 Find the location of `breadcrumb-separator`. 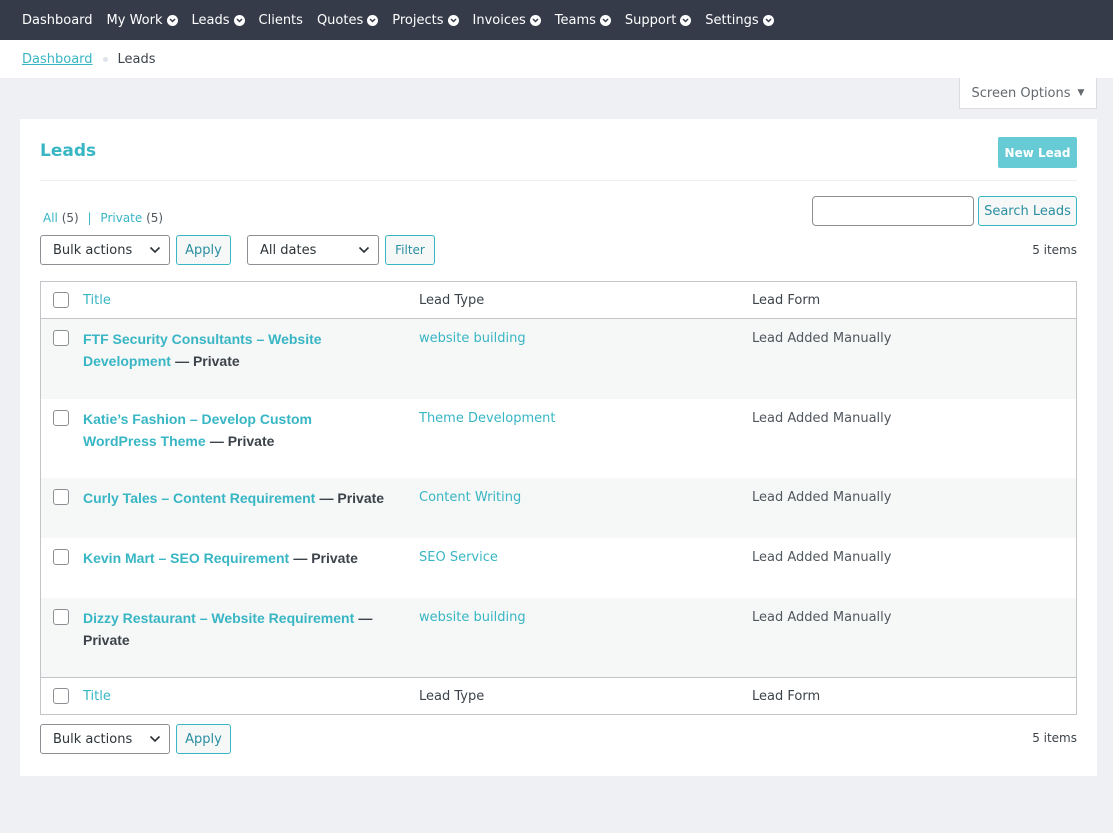

breadcrumb-separator is located at coordinates (105, 59).